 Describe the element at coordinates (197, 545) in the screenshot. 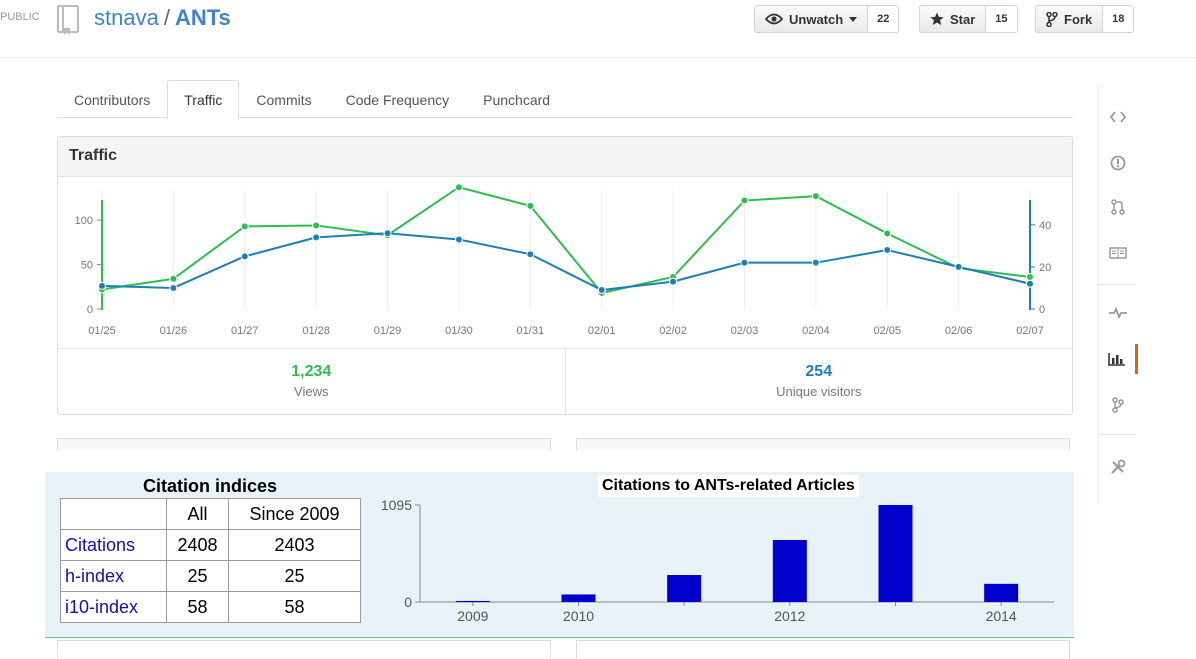

I see `table-cell: 2408` at that location.